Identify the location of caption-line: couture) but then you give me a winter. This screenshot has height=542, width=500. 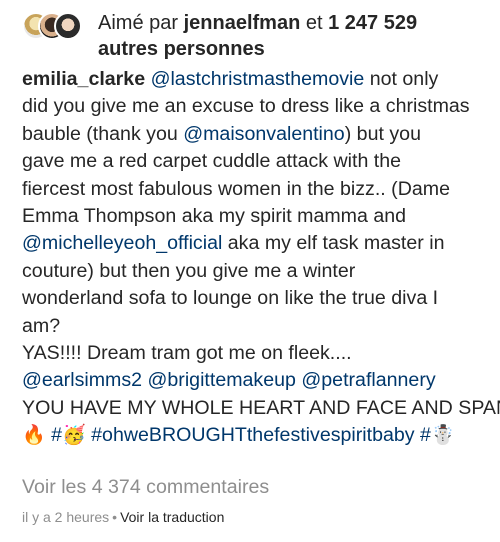
(189, 270).